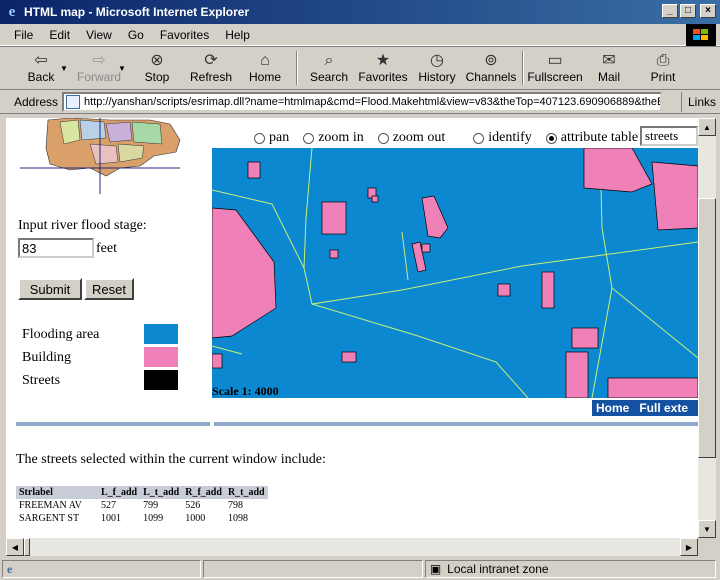  What do you see at coordinates (161, 492) in the screenshot?
I see `column-header: L_t_add` at bounding box center [161, 492].